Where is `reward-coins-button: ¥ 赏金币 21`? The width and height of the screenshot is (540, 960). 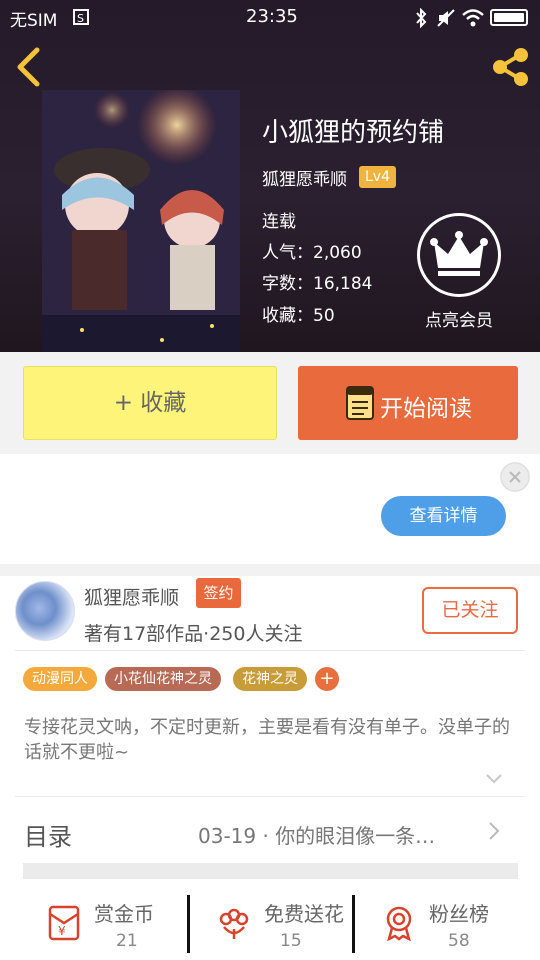 reward-coins-button: ¥ 赏金币 21 is located at coordinates (105, 925).